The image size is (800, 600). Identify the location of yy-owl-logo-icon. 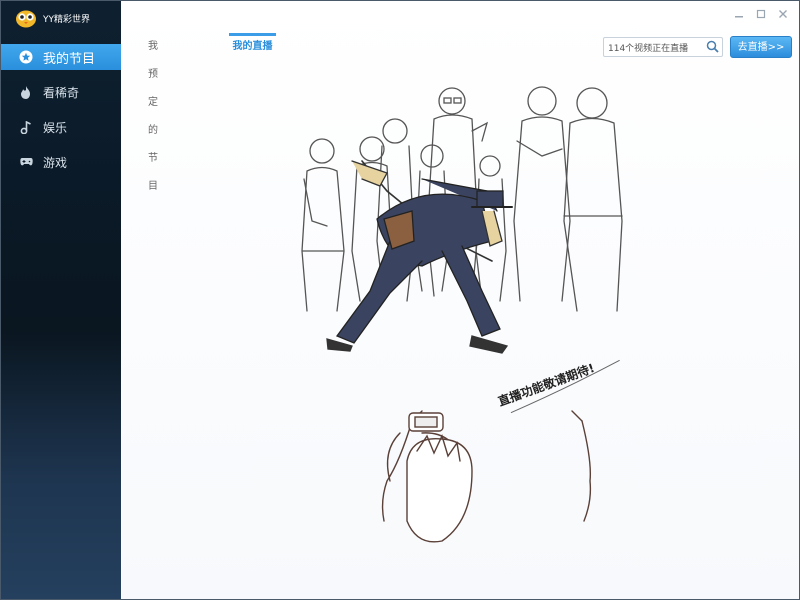
(26, 19).